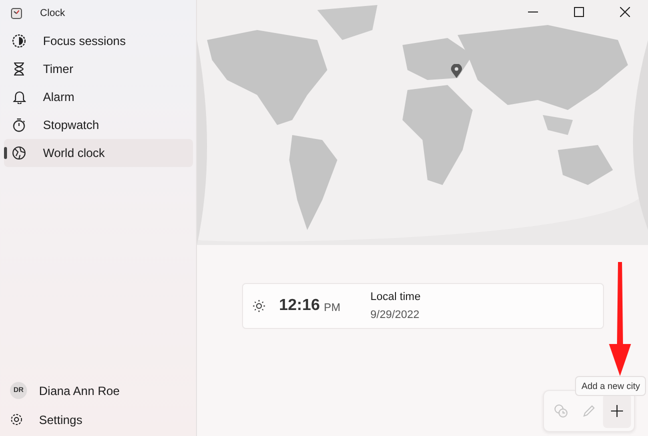 The width and height of the screenshot is (648, 436). I want to click on nav-item: Alarm, so click(98, 97).